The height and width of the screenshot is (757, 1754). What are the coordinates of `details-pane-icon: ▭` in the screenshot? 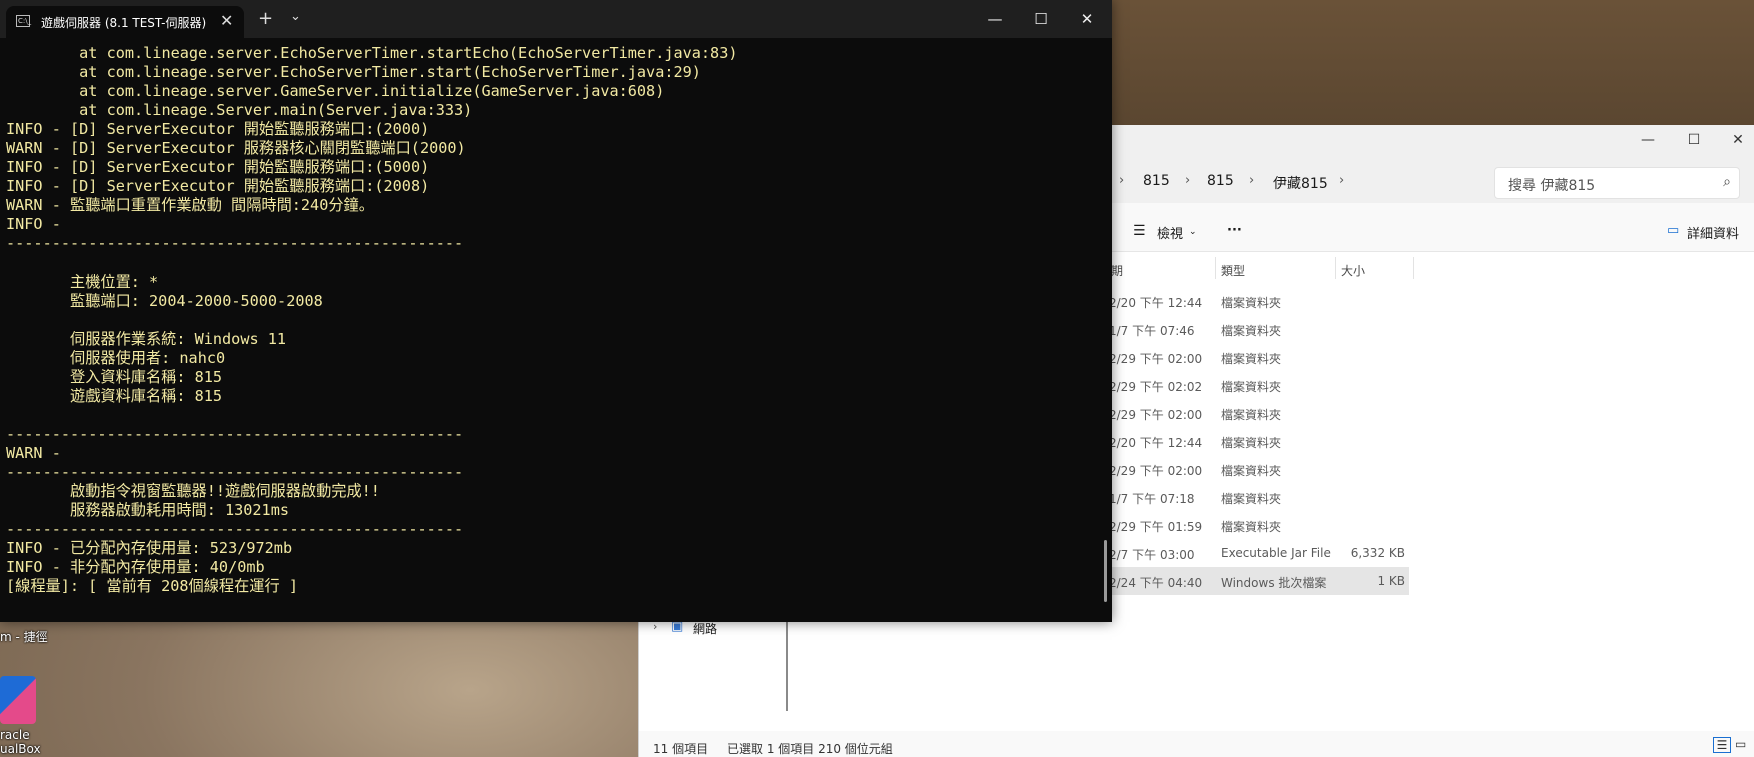 It's located at (1673, 230).